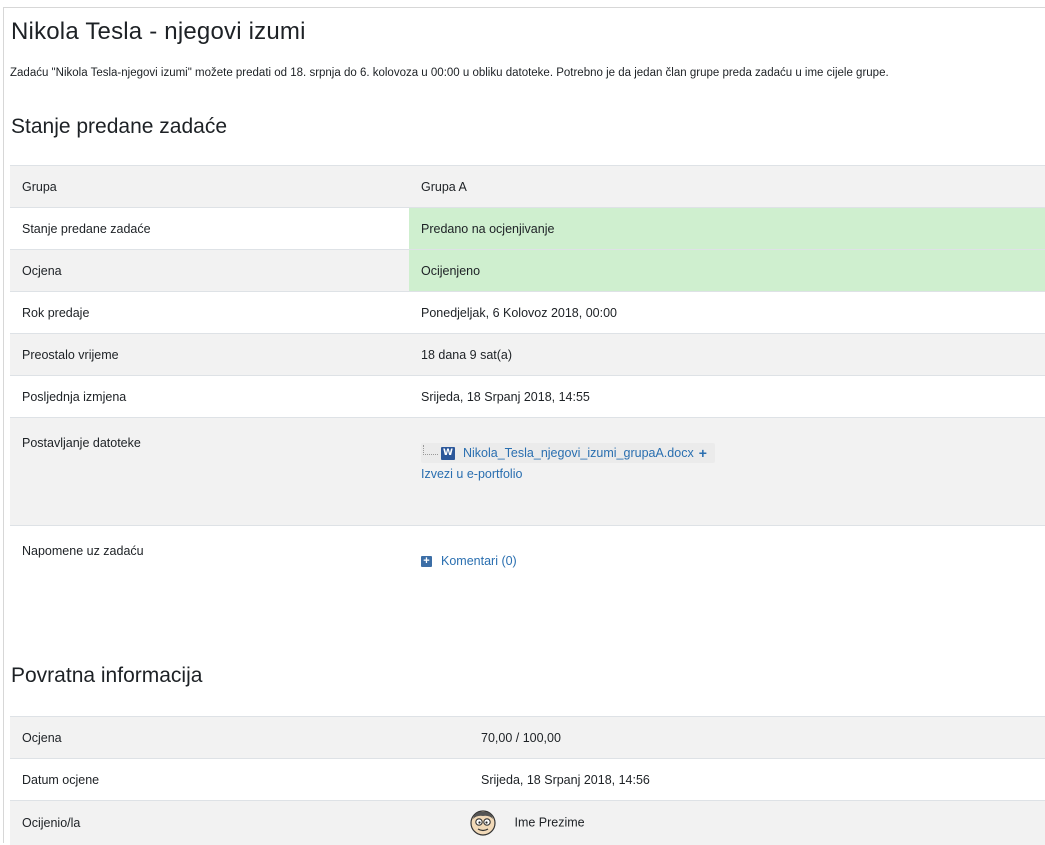  Describe the element at coordinates (578, 453) in the screenshot. I see `file-link: Nikola_Tesla_njegovi_izumi_grupaA.docx` at that location.